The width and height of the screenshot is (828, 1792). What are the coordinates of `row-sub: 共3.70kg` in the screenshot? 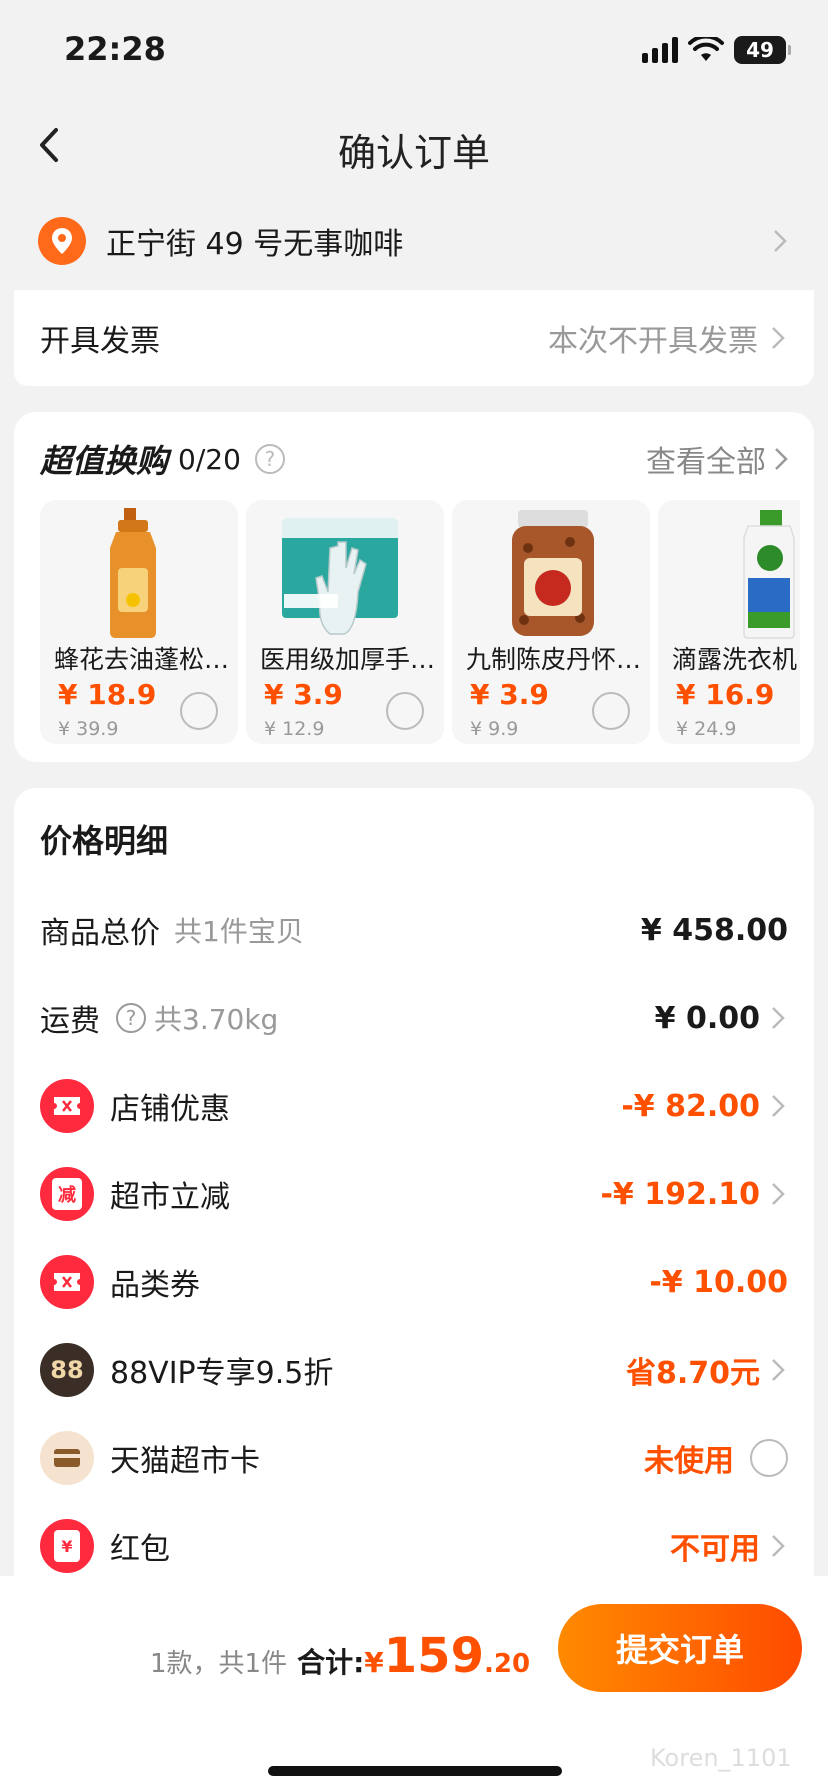 It's located at (216, 1019).